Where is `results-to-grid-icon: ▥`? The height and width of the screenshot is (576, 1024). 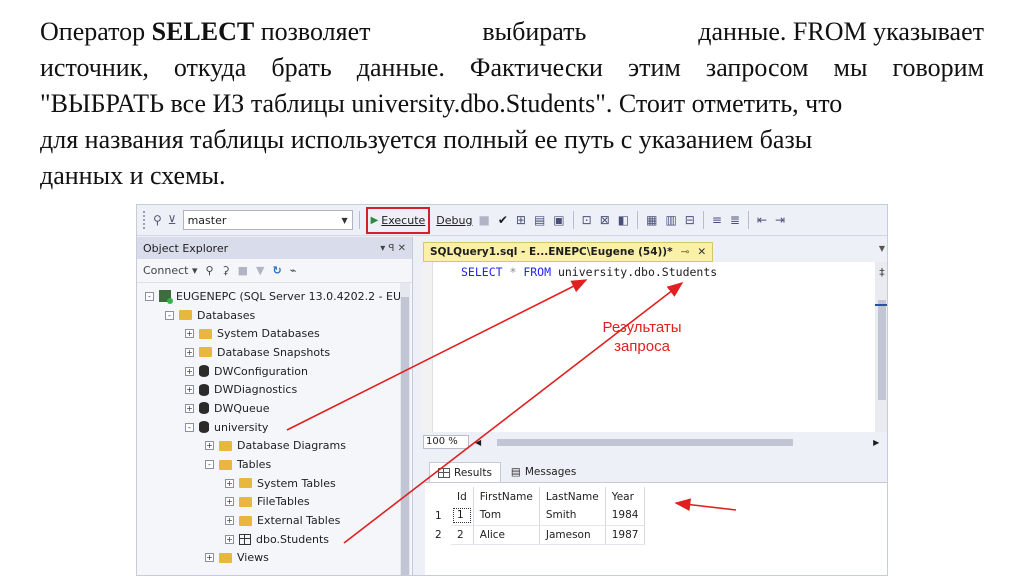 results-to-grid-icon: ▥ is located at coordinates (670, 220).